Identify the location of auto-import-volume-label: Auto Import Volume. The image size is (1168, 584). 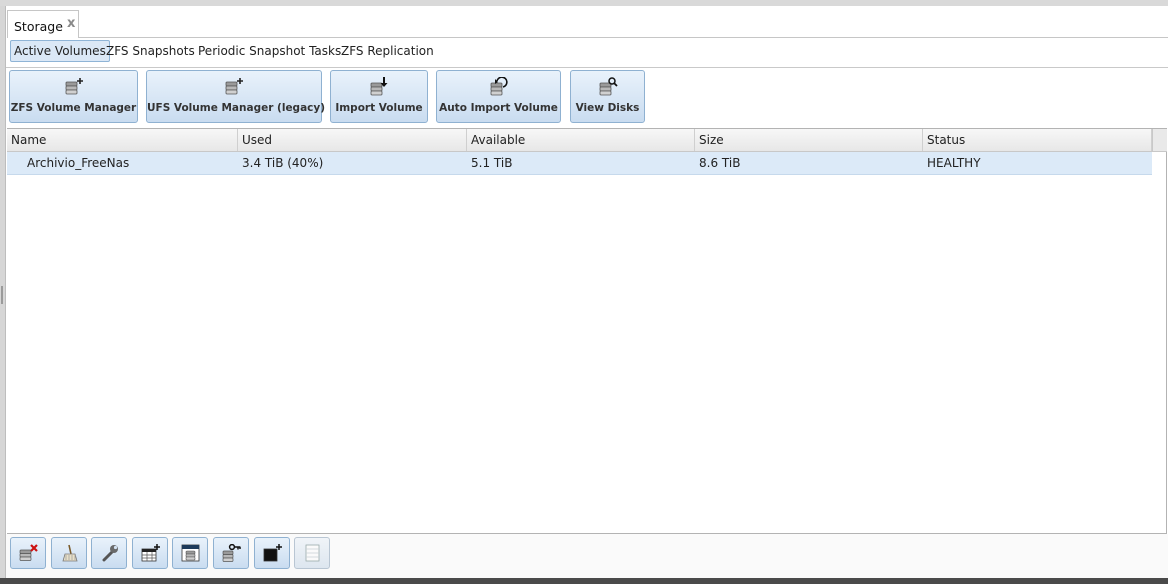
(498, 108).